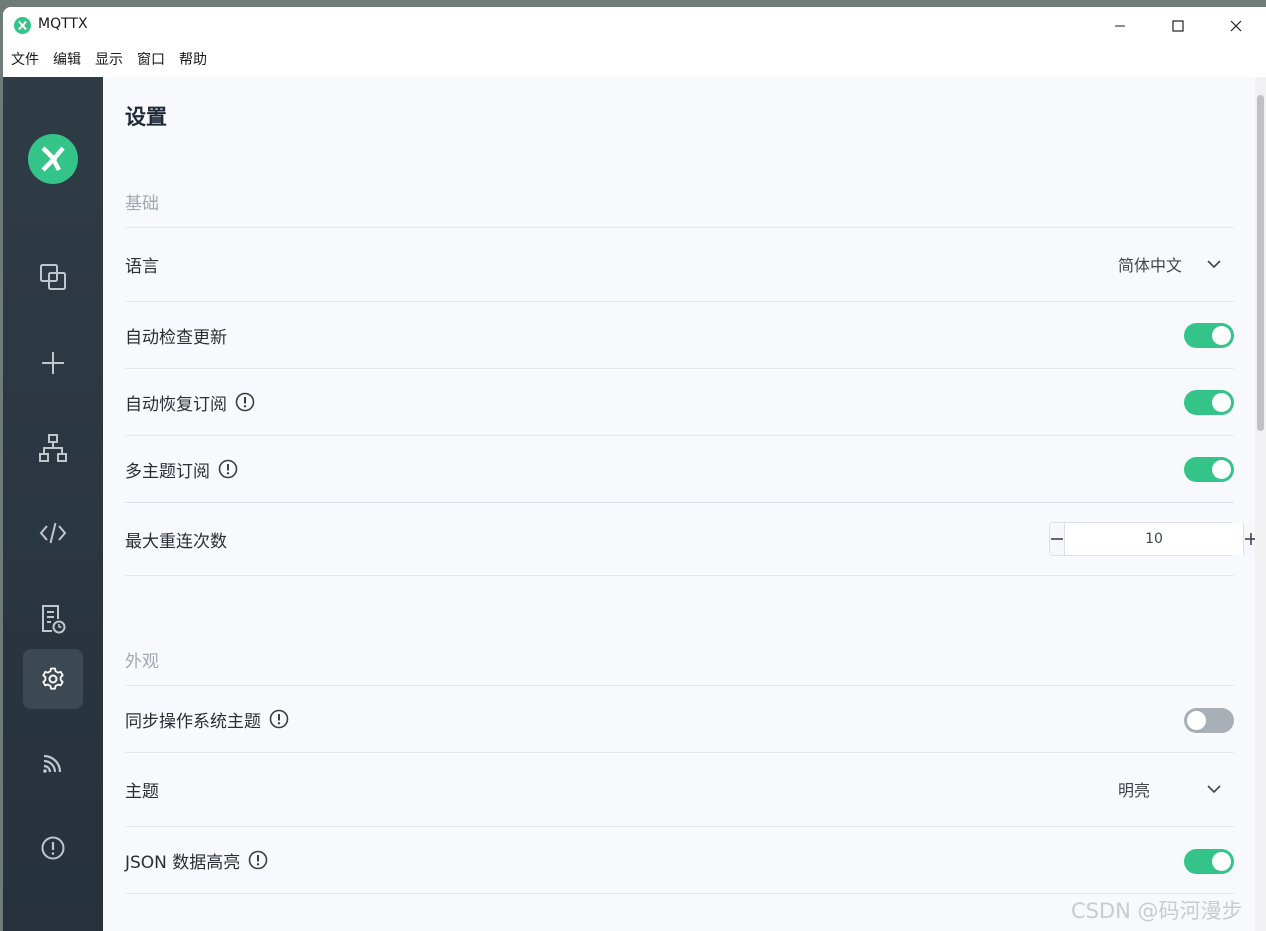 The width and height of the screenshot is (1266, 931). I want to click on copy-icon, so click(53, 277).